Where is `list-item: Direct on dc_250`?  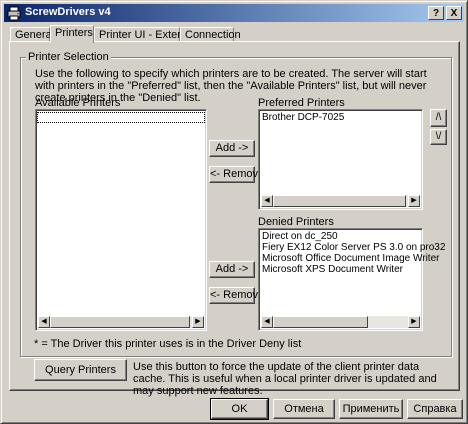
list-item: Direct on dc_250 is located at coordinates (340, 236).